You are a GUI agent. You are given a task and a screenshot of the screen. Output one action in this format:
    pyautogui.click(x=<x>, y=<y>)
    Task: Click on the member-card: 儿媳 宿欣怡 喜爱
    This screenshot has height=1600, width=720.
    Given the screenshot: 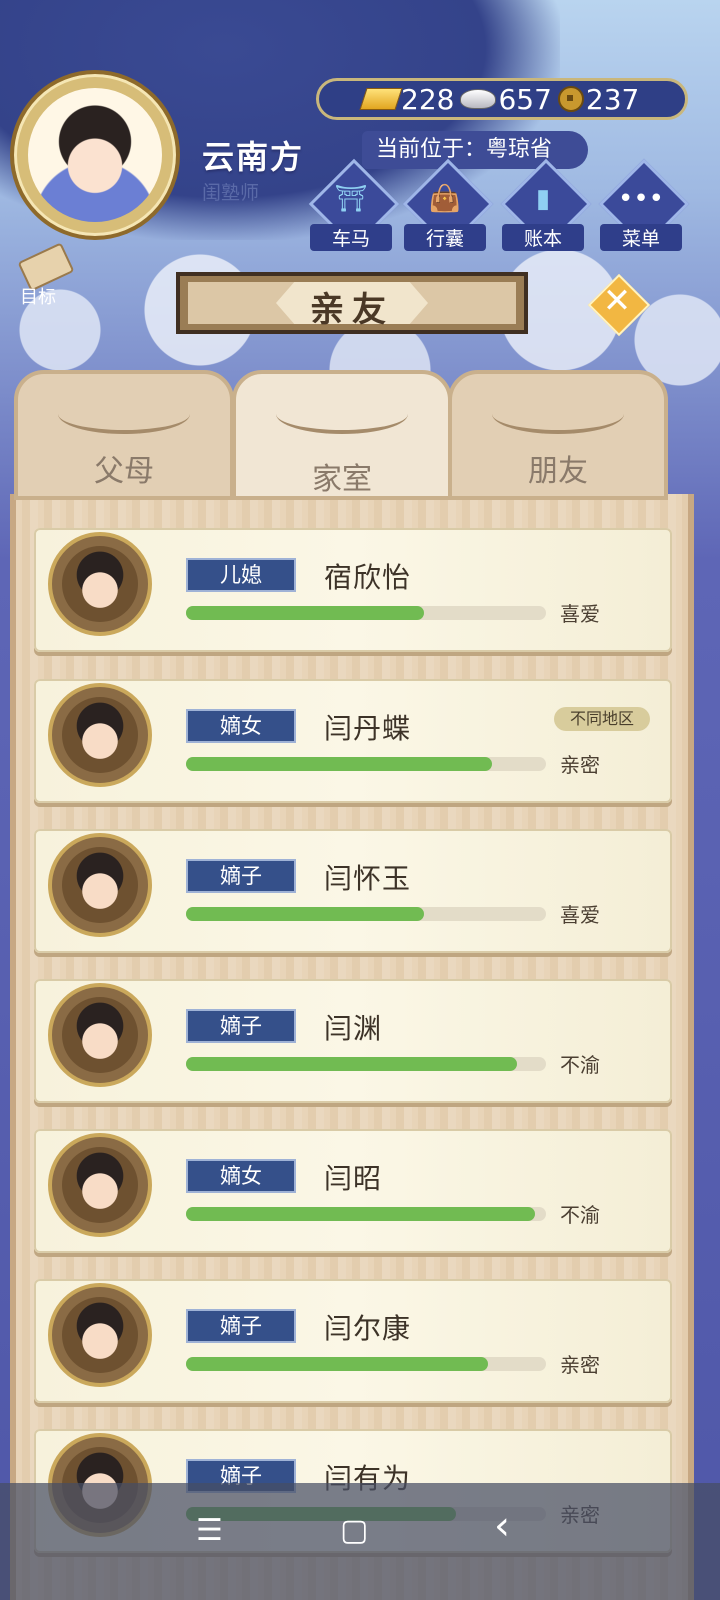 What is the action you would take?
    pyautogui.click(x=353, y=590)
    